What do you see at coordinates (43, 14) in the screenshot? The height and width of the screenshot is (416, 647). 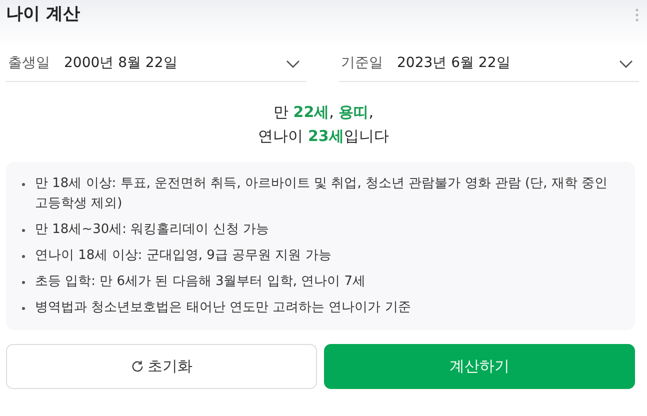 I see `page-title: 나이 계산` at bounding box center [43, 14].